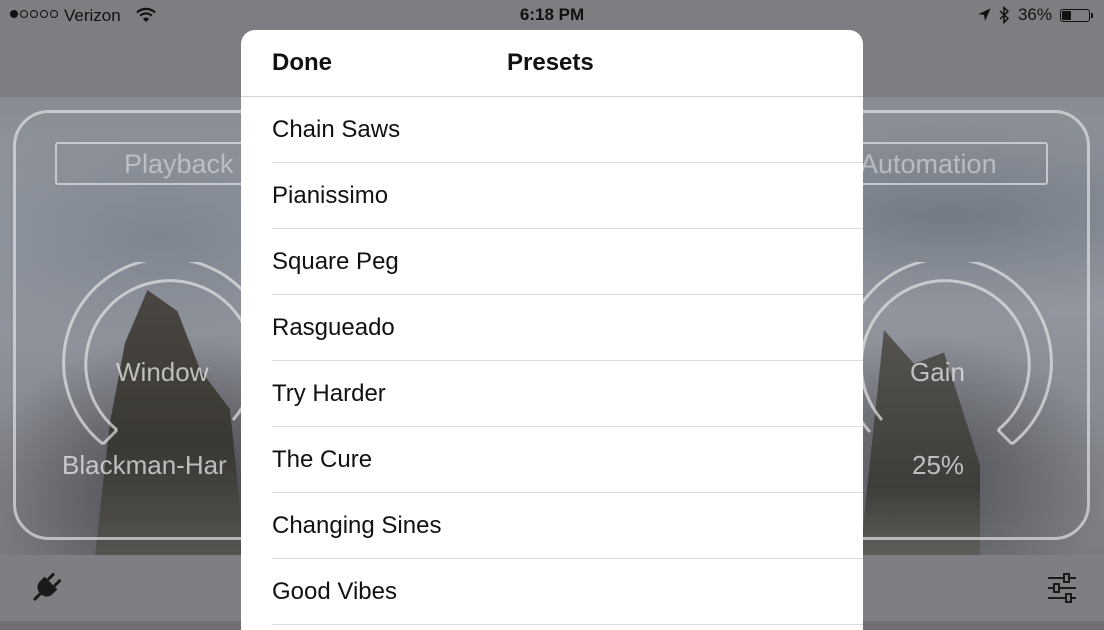 The width and height of the screenshot is (1104, 630). Describe the element at coordinates (567, 394) in the screenshot. I see `preset-item: Try Harder` at that location.